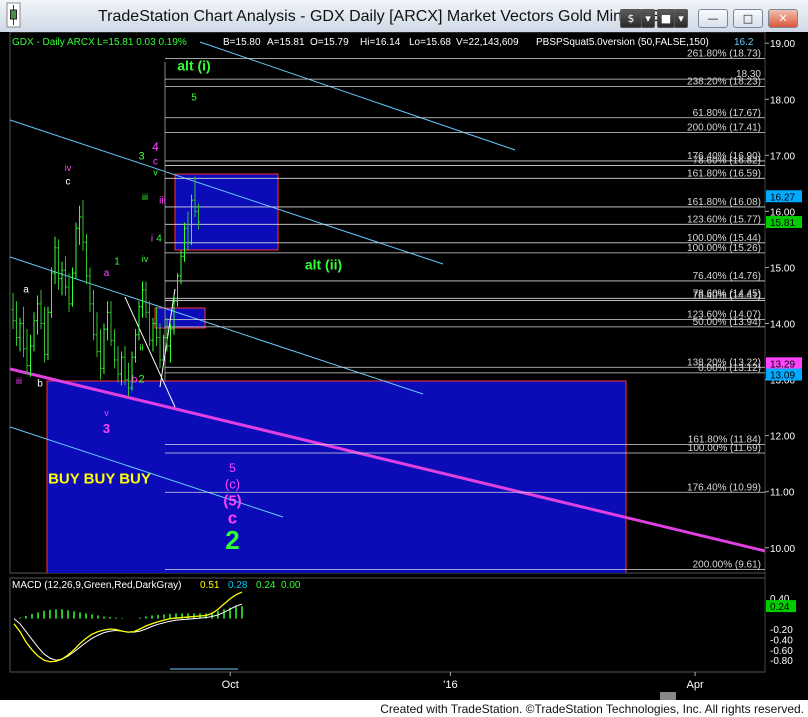 The image size is (808, 717). What do you see at coordinates (142, 347) in the screenshot?
I see `wave-label: ii` at bounding box center [142, 347].